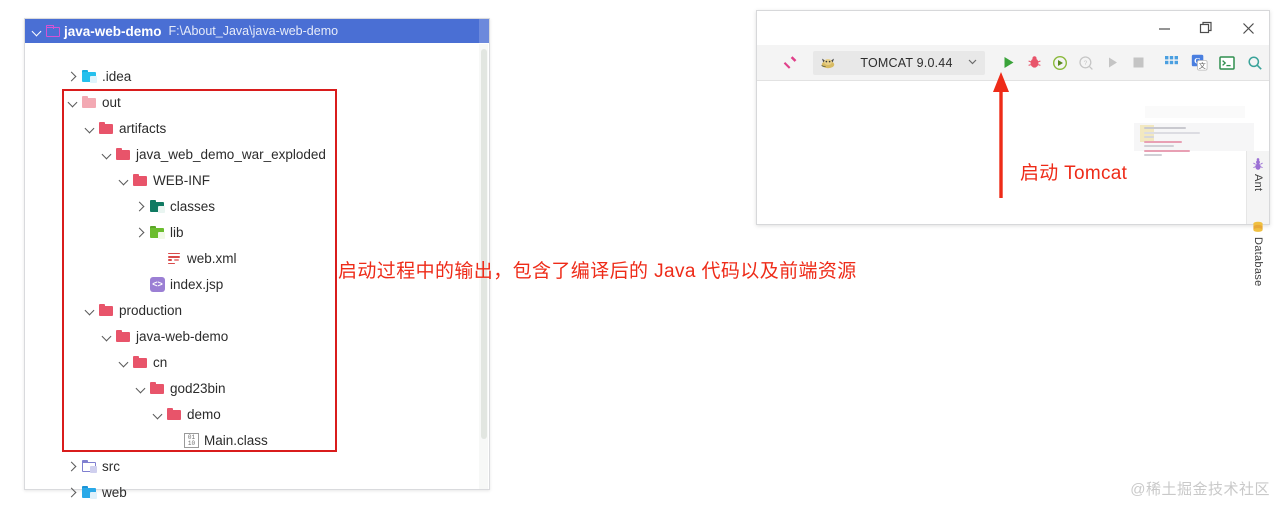 The width and height of the screenshot is (1286, 511). What do you see at coordinates (181, 180) in the screenshot?
I see `tree-row-label: WEB-INF` at bounding box center [181, 180].